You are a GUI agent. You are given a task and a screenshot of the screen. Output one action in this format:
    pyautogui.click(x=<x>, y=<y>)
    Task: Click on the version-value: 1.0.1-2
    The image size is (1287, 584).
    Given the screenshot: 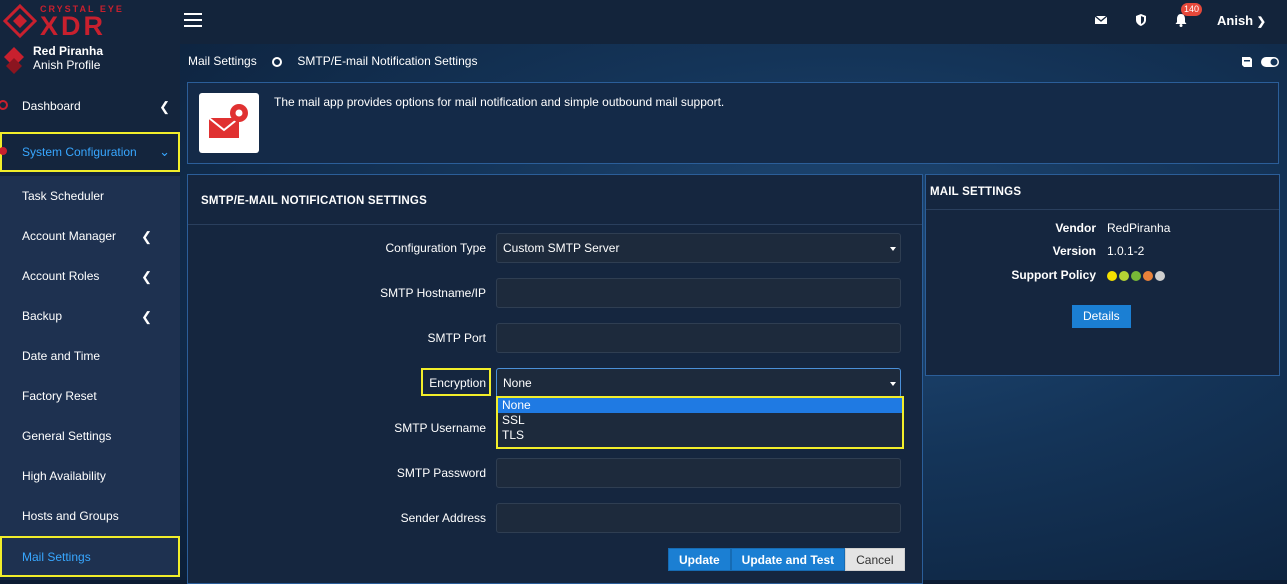 What is the action you would take?
    pyautogui.click(x=1126, y=251)
    